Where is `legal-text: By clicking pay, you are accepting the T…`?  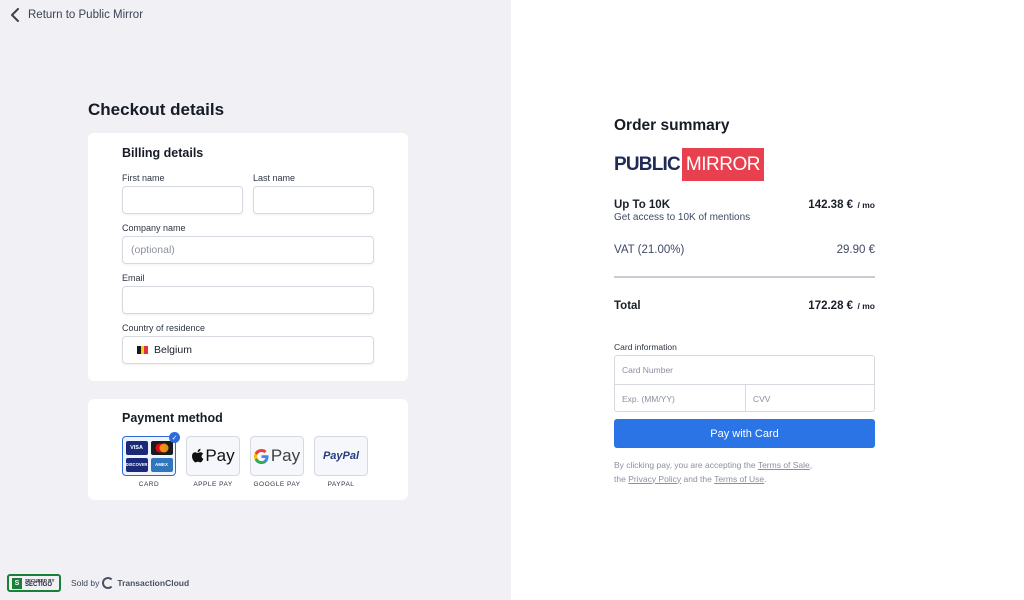 legal-text: By clicking pay, you are accepting the T… is located at coordinates (713, 472).